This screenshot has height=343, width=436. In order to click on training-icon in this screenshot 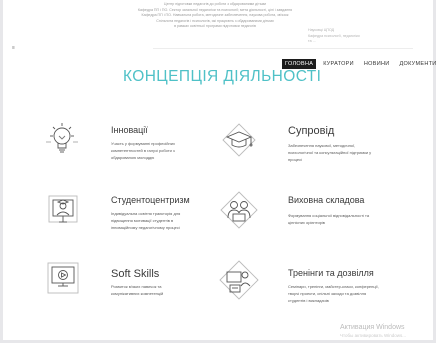, I will do `click(239, 280)`.